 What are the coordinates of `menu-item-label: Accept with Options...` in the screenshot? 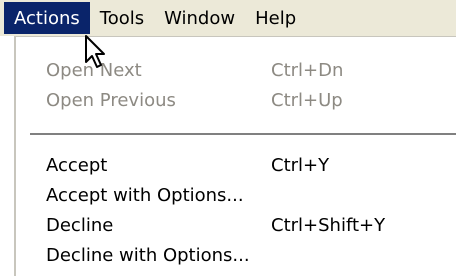 It's located at (145, 195).